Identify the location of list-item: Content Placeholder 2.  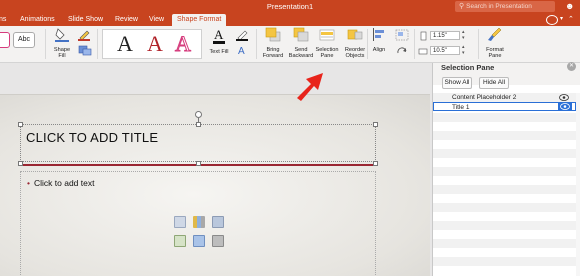
(504, 97).